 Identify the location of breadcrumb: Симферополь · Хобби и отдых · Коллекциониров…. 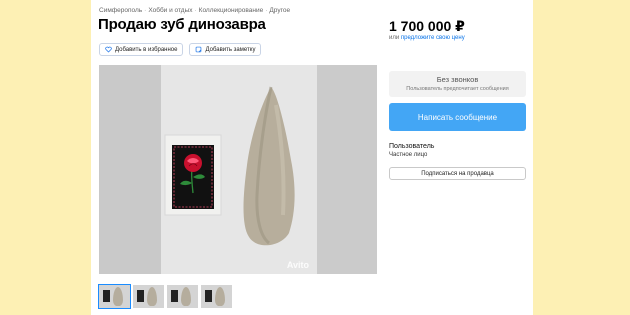
(194, 10).